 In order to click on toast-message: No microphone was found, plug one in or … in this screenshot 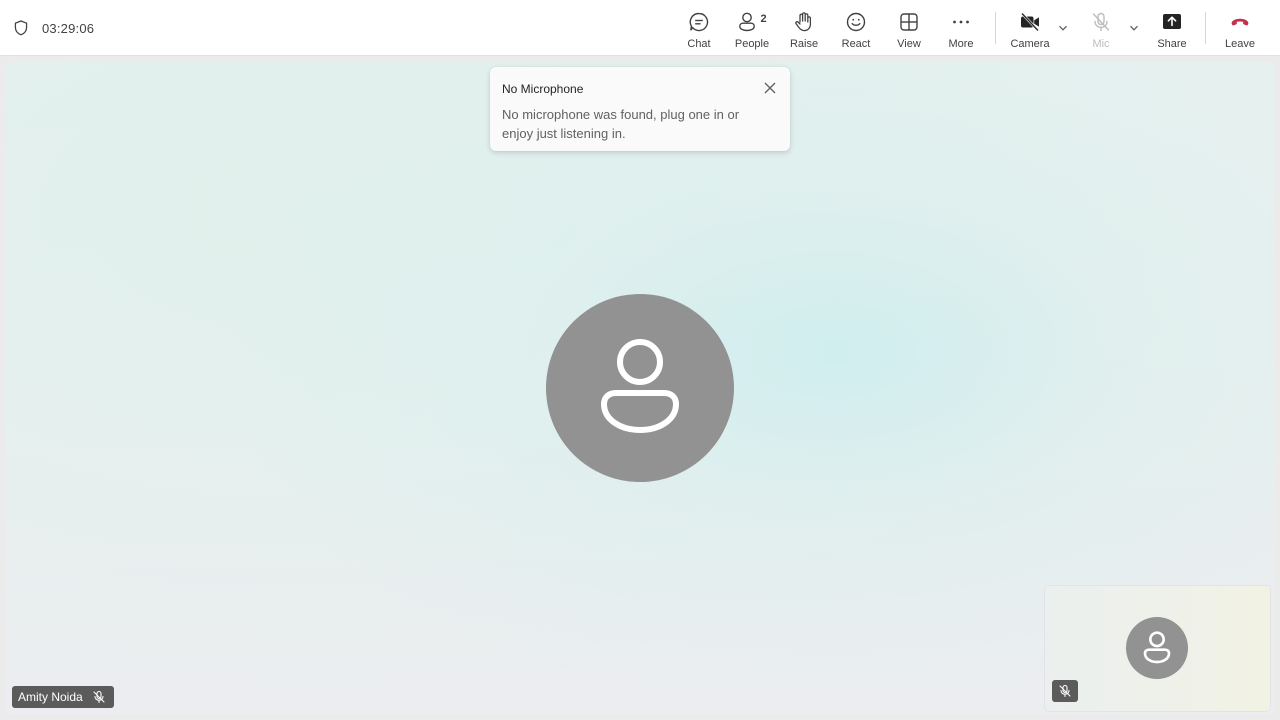, I will do `click(621, 124)`.